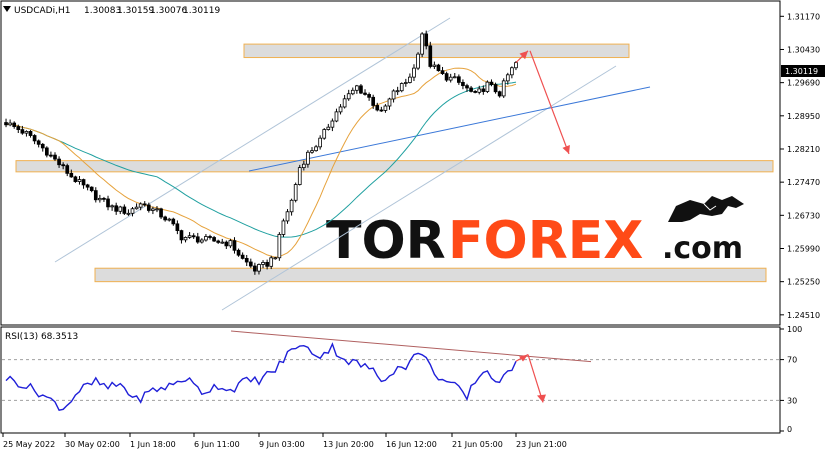 The image size is (828, 455). What do you see at coordinates (792, 360) in the screenshot?
I see `rsi-tick-label: 70` at bounding box center [792, 360].